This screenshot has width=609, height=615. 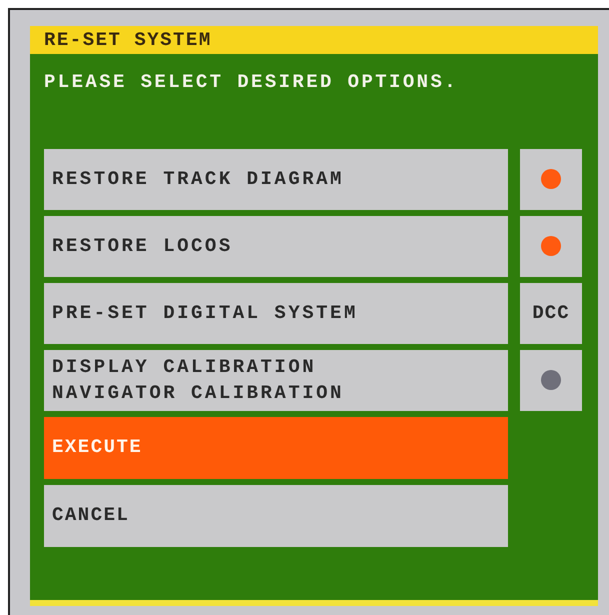 What do you see at coordinates (551, 313) in the screenshot?
I see `system-value: DCC` at bounding box center [551, 313].